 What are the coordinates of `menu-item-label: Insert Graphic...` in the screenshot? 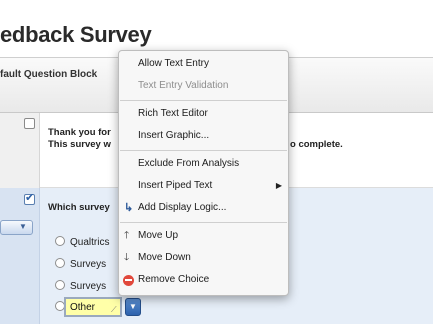 It's located at (174, 135).